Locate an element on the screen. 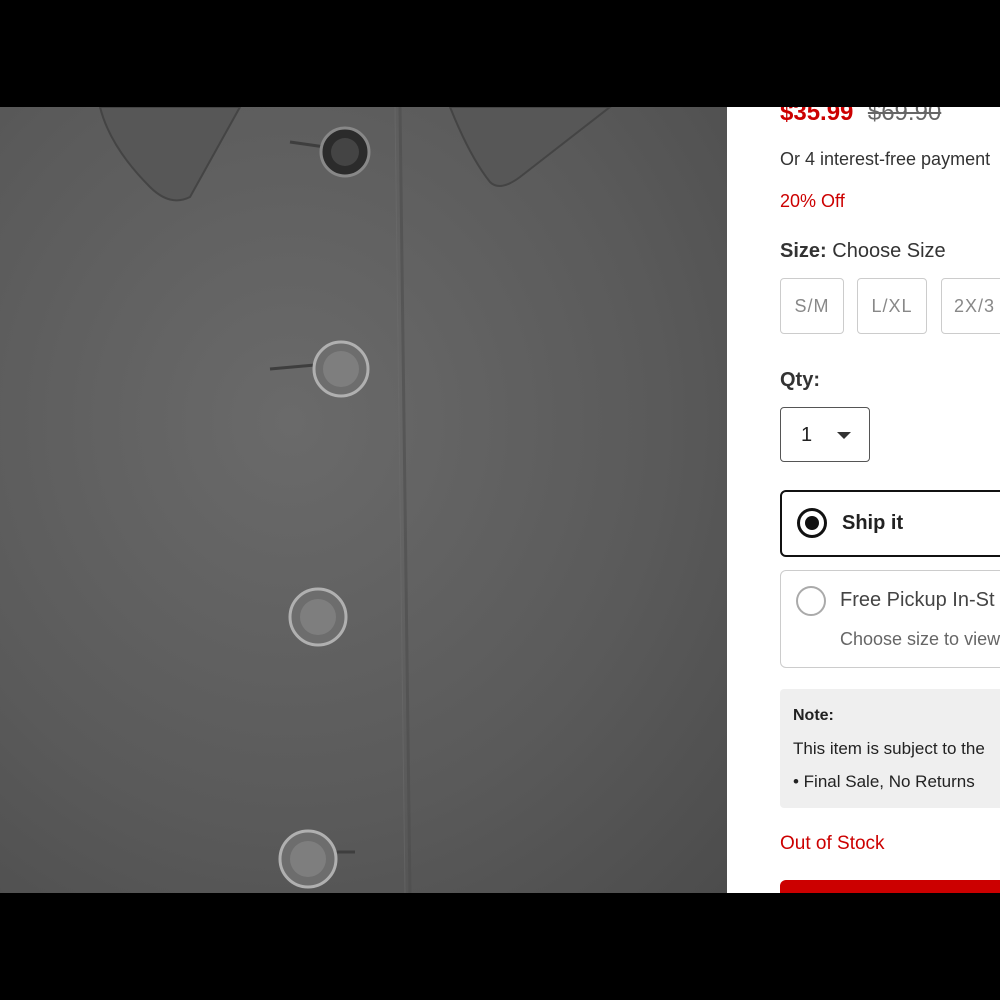 This screenshot has height=1000, width=1000. chevron-down-icon is located at coordinates (844, 435).